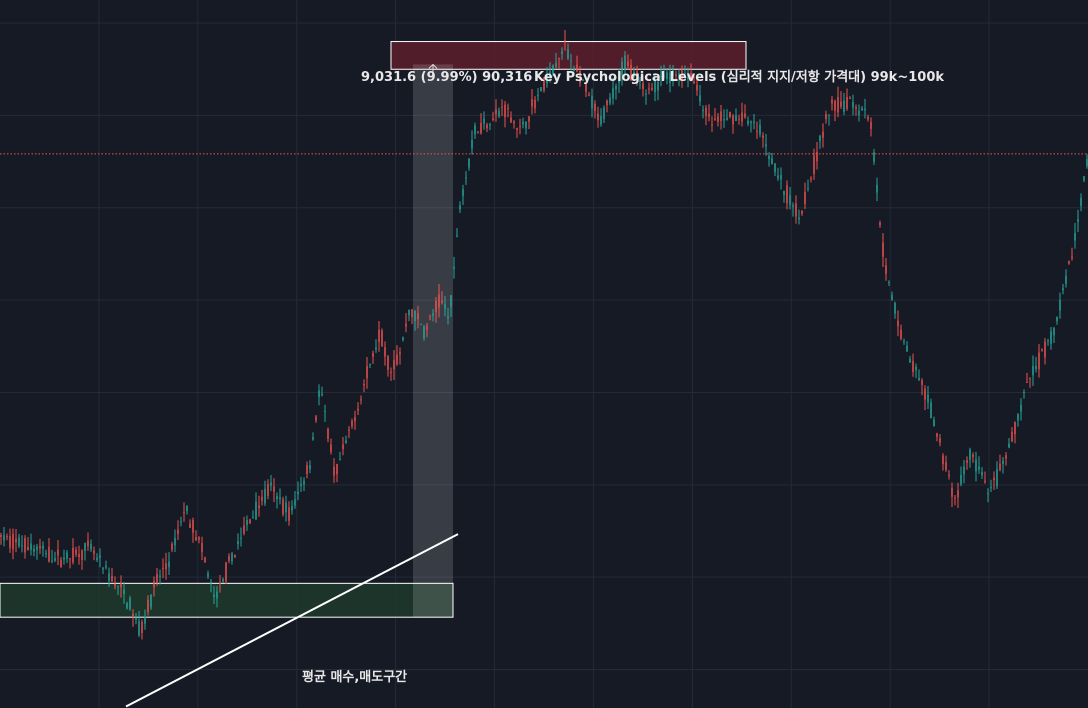  I want to click on measure-band, so click(433, 341).